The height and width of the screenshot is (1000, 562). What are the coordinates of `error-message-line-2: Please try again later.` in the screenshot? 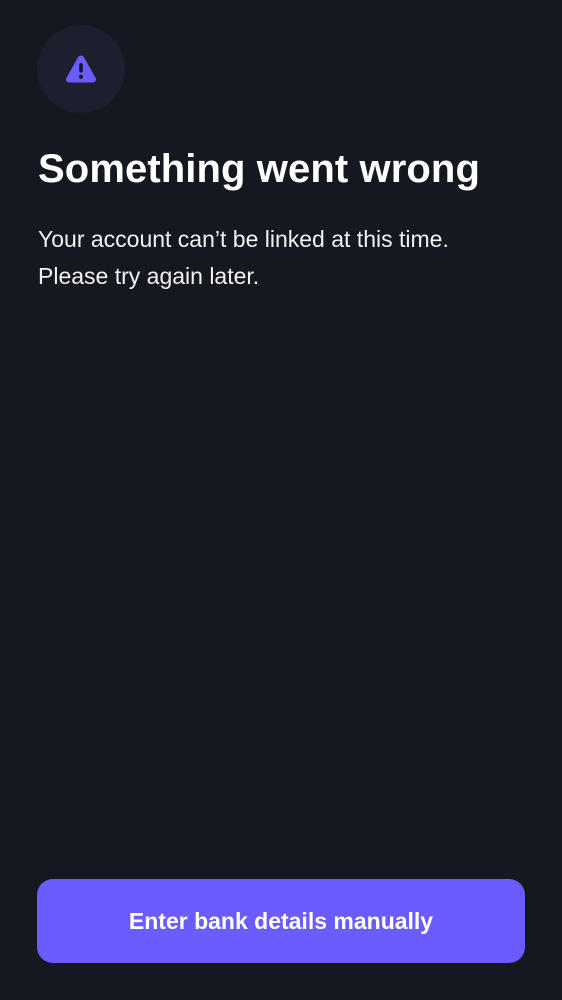 It's located at (149, 276).